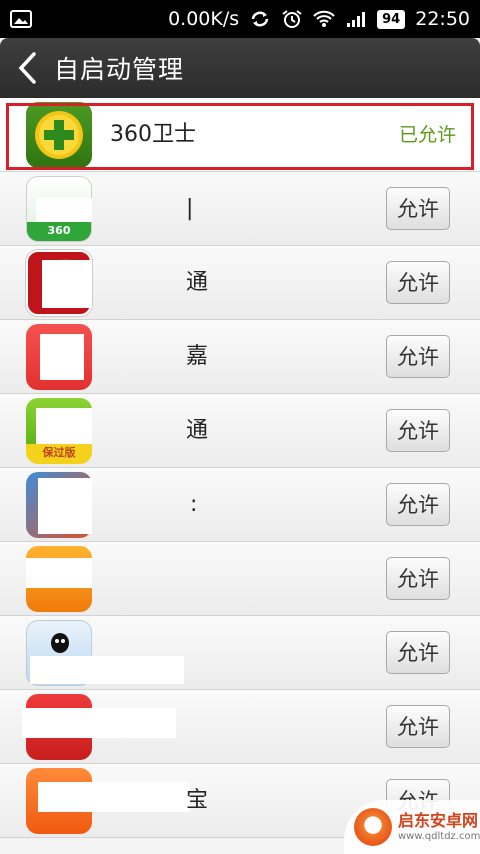 This screenshot has height=854, width=480. I want to click on chevron-left-icon, so click(27, 68).